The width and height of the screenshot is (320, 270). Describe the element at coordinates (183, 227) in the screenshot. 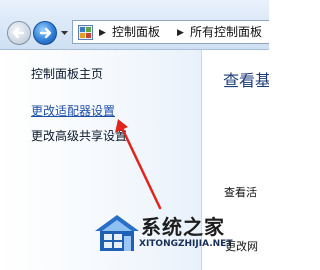

I see `watermark-title: 系统之家` at that location.